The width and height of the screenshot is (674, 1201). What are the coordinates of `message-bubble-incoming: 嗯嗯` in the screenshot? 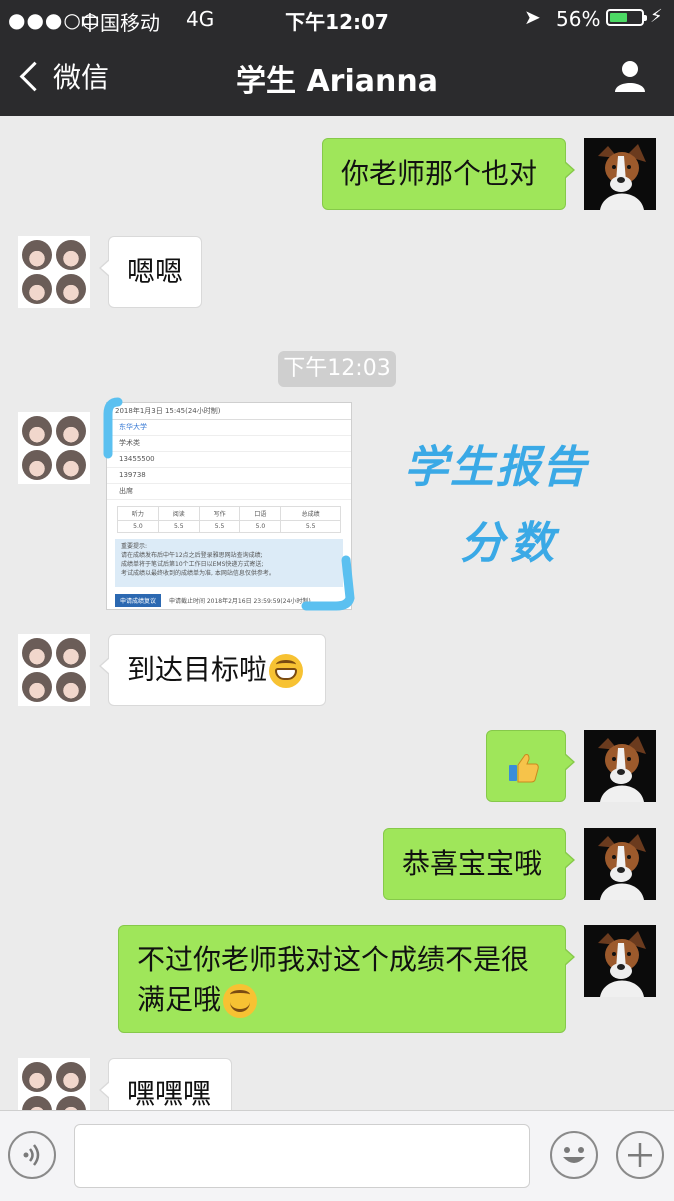 It's located at (150, 272).